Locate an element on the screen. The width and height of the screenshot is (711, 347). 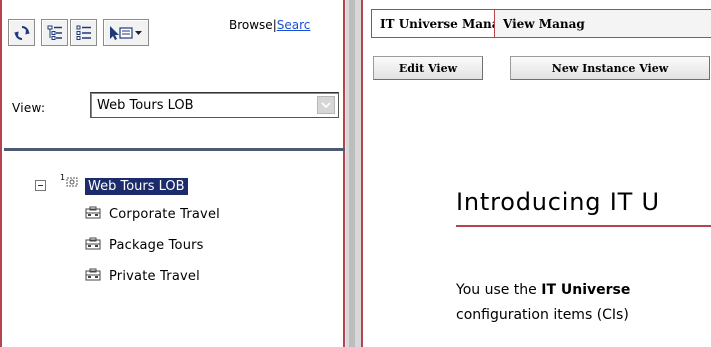
refresh-icon is located at coordinates (22, 33).